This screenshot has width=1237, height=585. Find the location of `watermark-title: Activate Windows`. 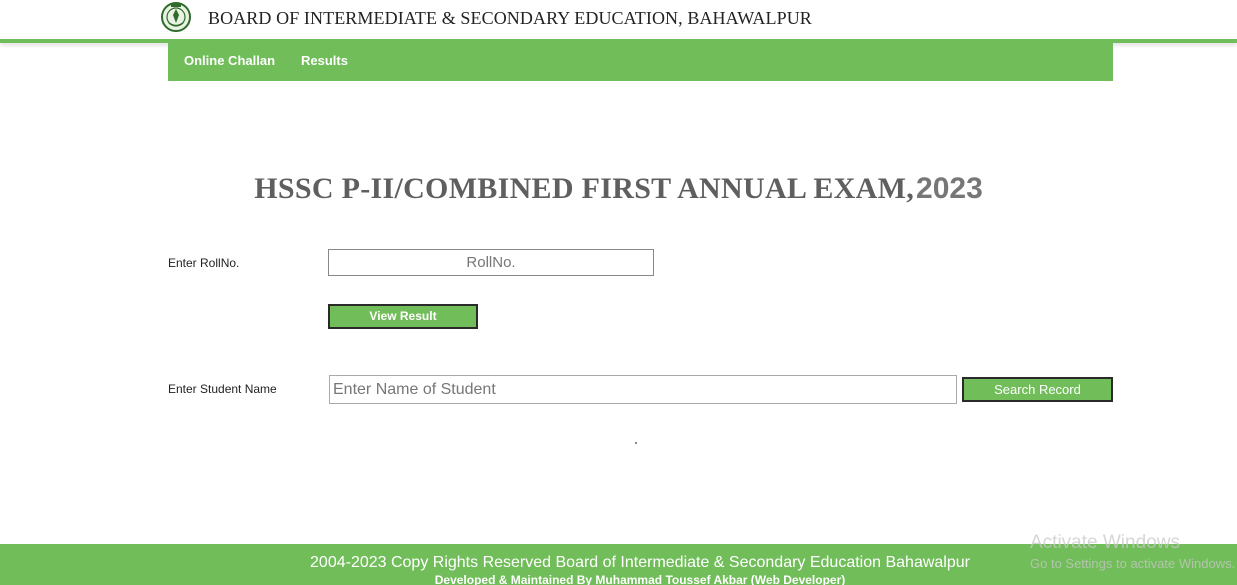

watermark-title: Activate Windows is located at coordinates (1105, 542).